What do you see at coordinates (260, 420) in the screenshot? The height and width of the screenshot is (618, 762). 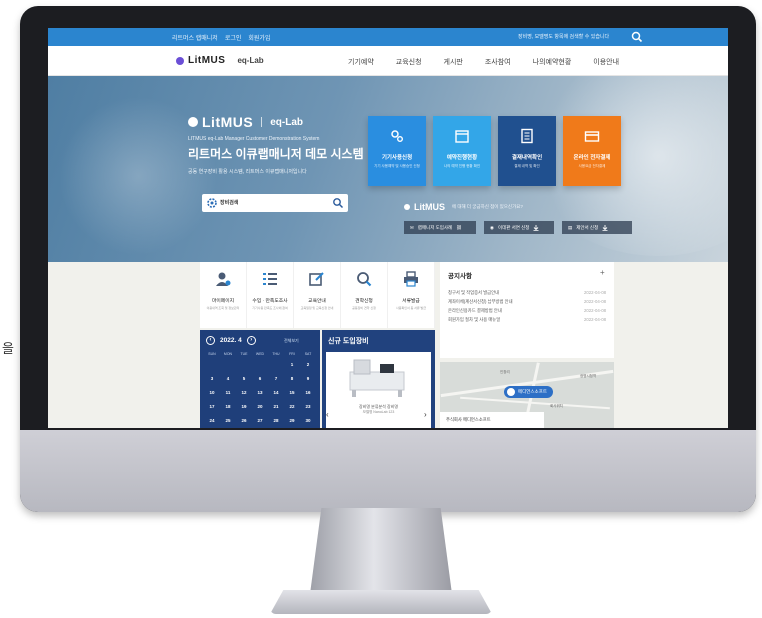 I see `calendar-day: 27` at bounding box center [260, 420].